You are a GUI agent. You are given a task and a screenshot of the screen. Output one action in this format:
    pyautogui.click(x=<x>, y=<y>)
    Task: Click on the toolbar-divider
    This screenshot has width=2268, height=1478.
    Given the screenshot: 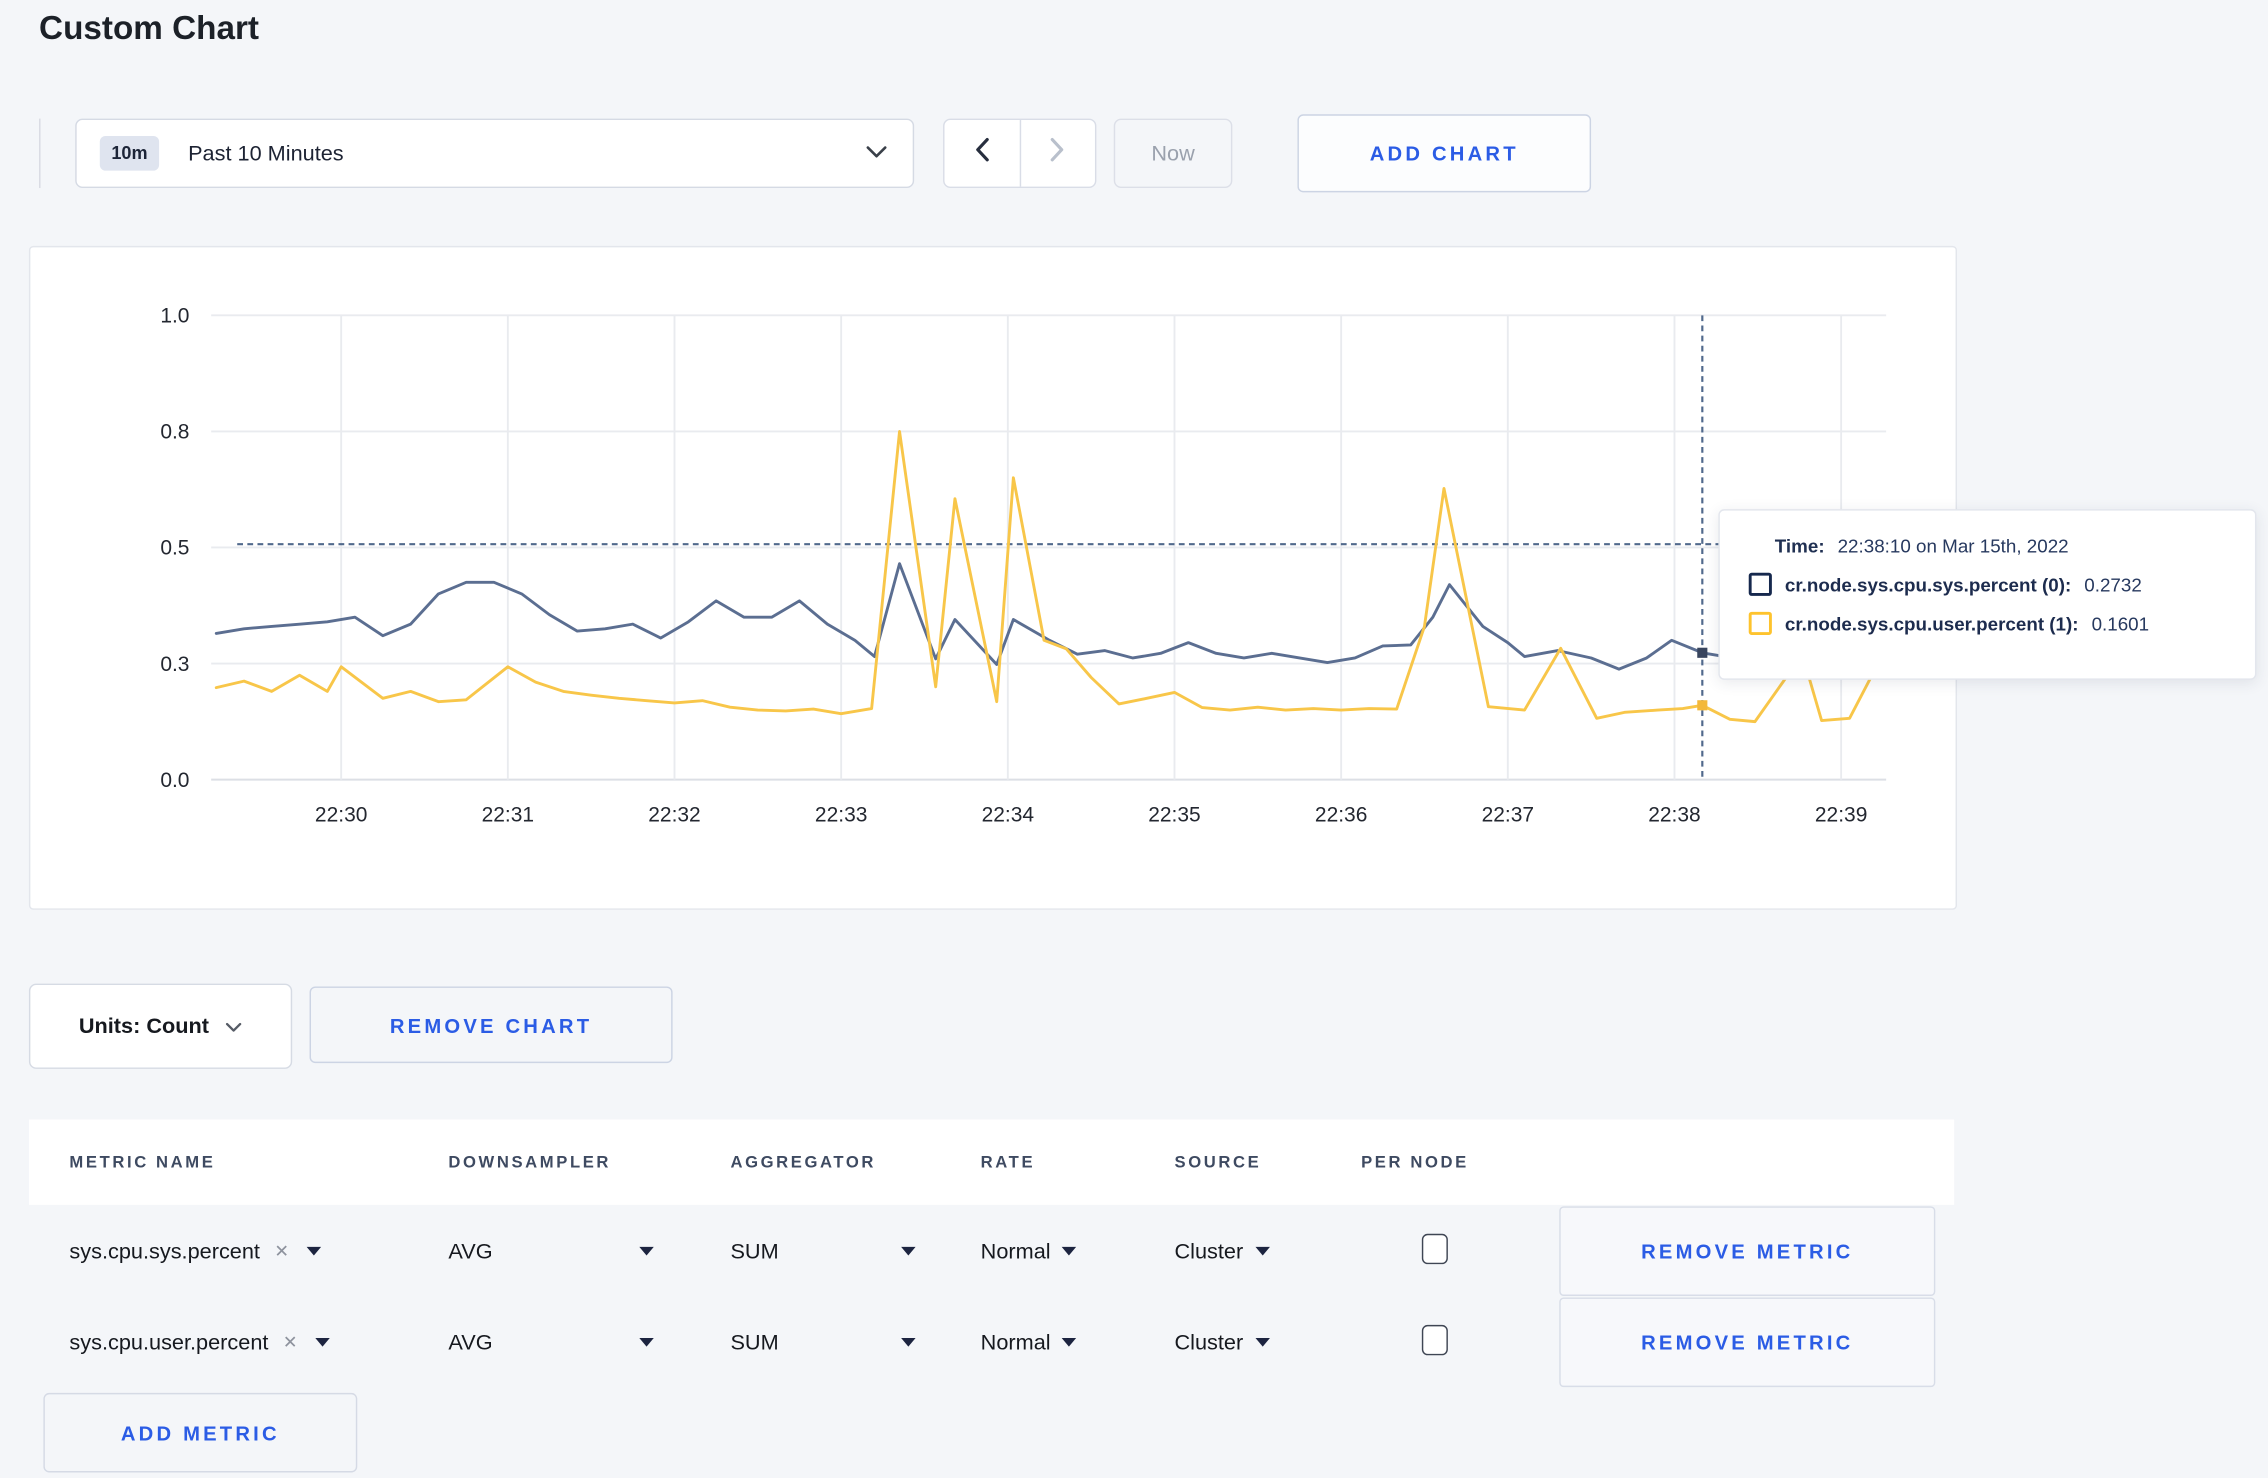 What is the action you would take?
    pyautogui.click(x=40, y=153)
    